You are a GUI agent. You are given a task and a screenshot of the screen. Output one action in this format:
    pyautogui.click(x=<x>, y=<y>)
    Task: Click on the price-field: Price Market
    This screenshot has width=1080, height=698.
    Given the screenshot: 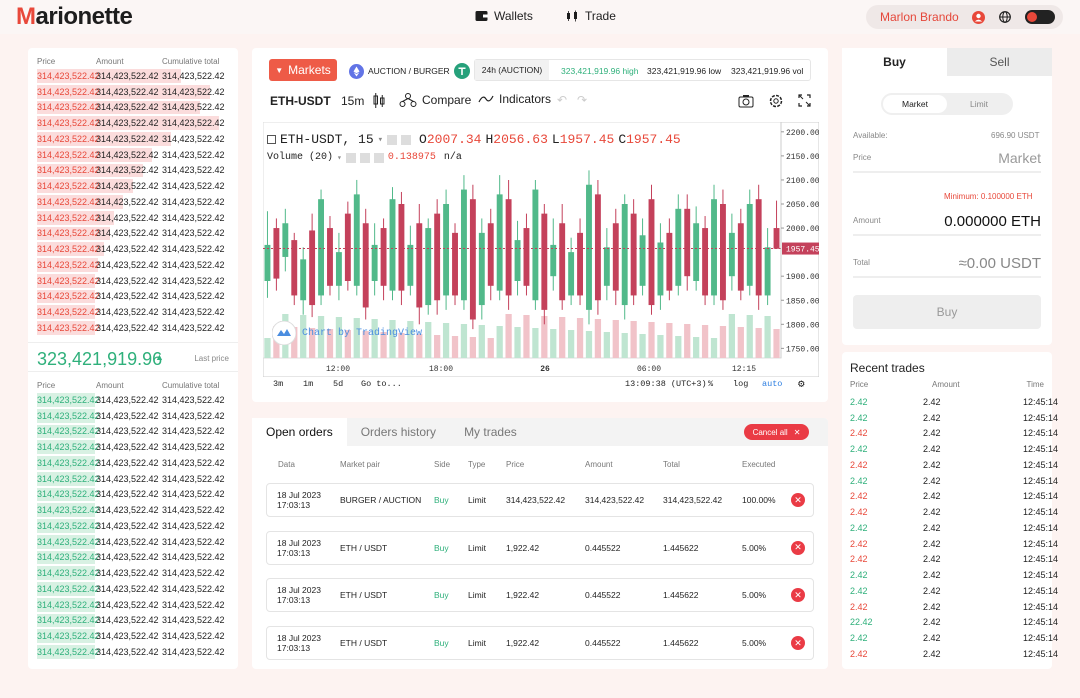 What is the action you would take?
    pyautogui.click(x=947, y=159)
    